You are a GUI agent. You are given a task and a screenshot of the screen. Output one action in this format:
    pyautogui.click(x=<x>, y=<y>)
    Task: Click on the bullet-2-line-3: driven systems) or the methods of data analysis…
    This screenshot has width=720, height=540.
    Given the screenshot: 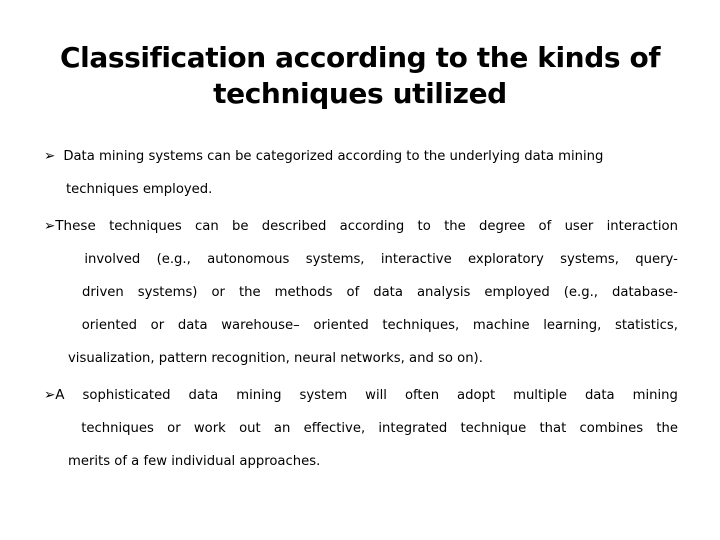 What is the action you would take?
    pyautogui.click(x=361, y=292)
    